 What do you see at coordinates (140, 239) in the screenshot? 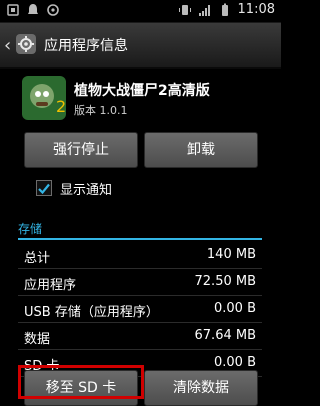
I see `section-divider` at bounding box center [140, 239].